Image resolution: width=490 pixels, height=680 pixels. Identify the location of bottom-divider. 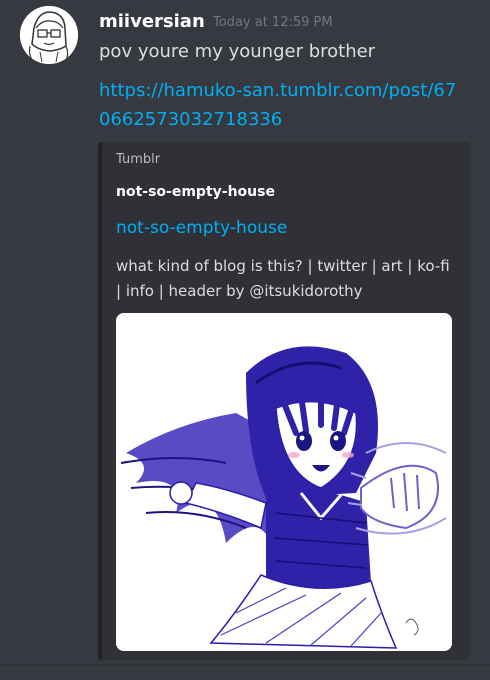
(245, 665).